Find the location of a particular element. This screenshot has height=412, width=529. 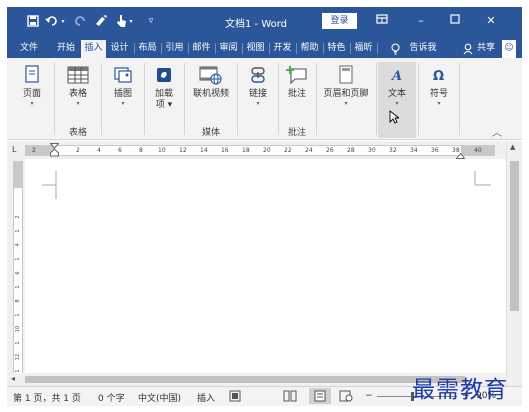

online-video-icon is located at coordinates (211, 75).